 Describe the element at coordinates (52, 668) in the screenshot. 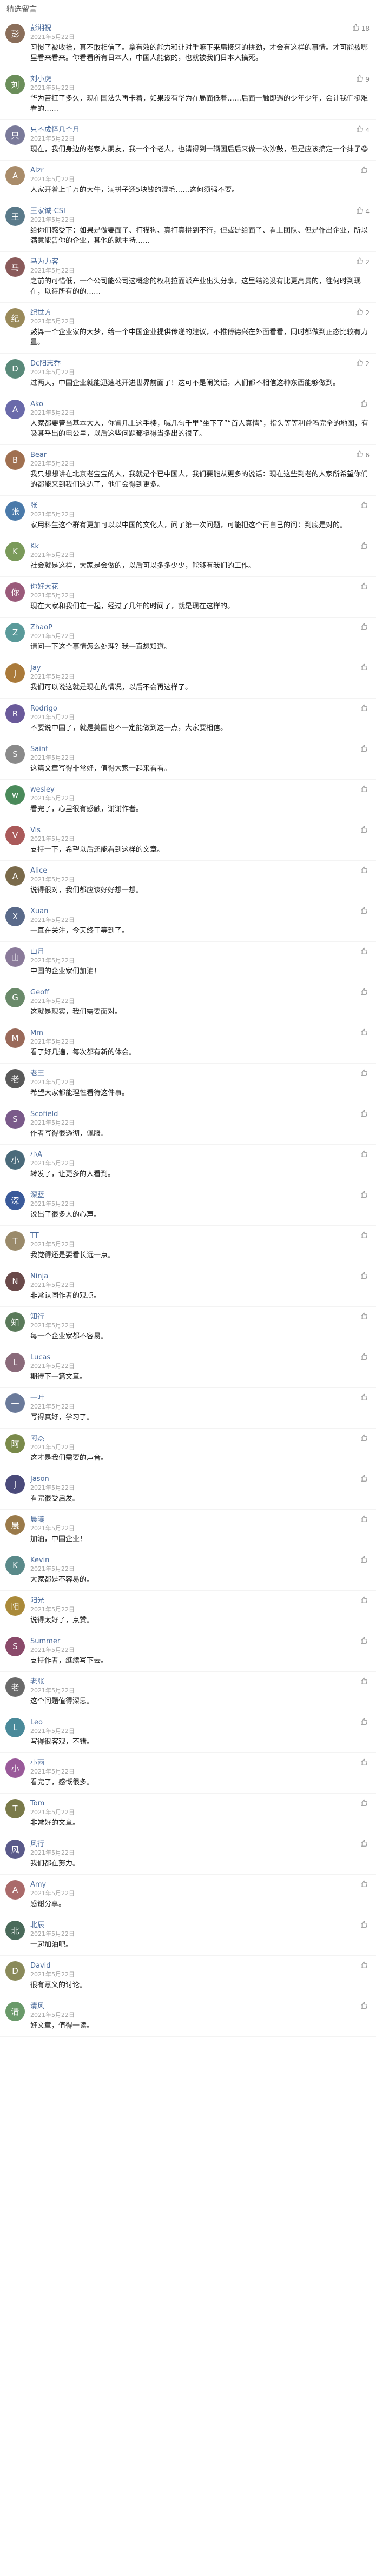

I see `commenter-name: Jay` at that location.